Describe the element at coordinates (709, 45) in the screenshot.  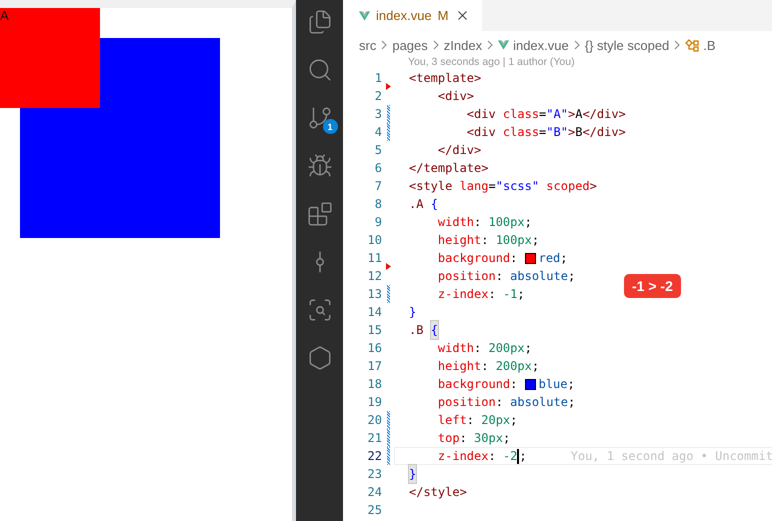
I see `breadcrumb-item: .B` at that location.